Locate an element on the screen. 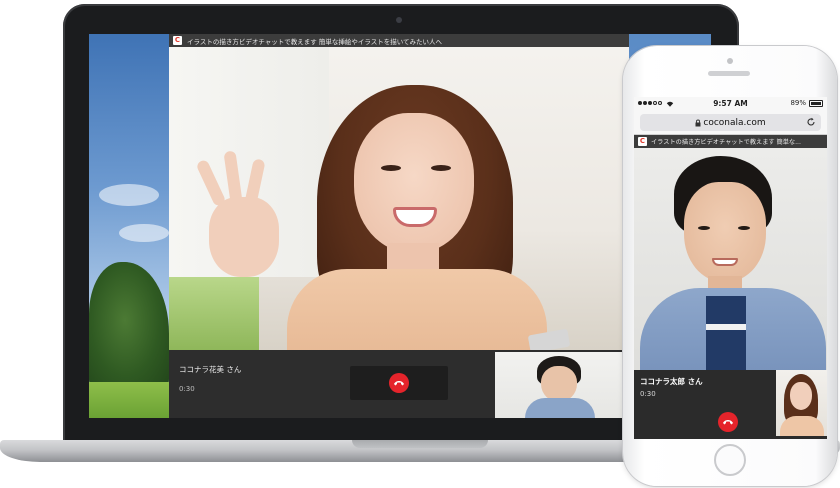 The image size is (840, 488). status-right: 89% is located at coordinates (806, 103).